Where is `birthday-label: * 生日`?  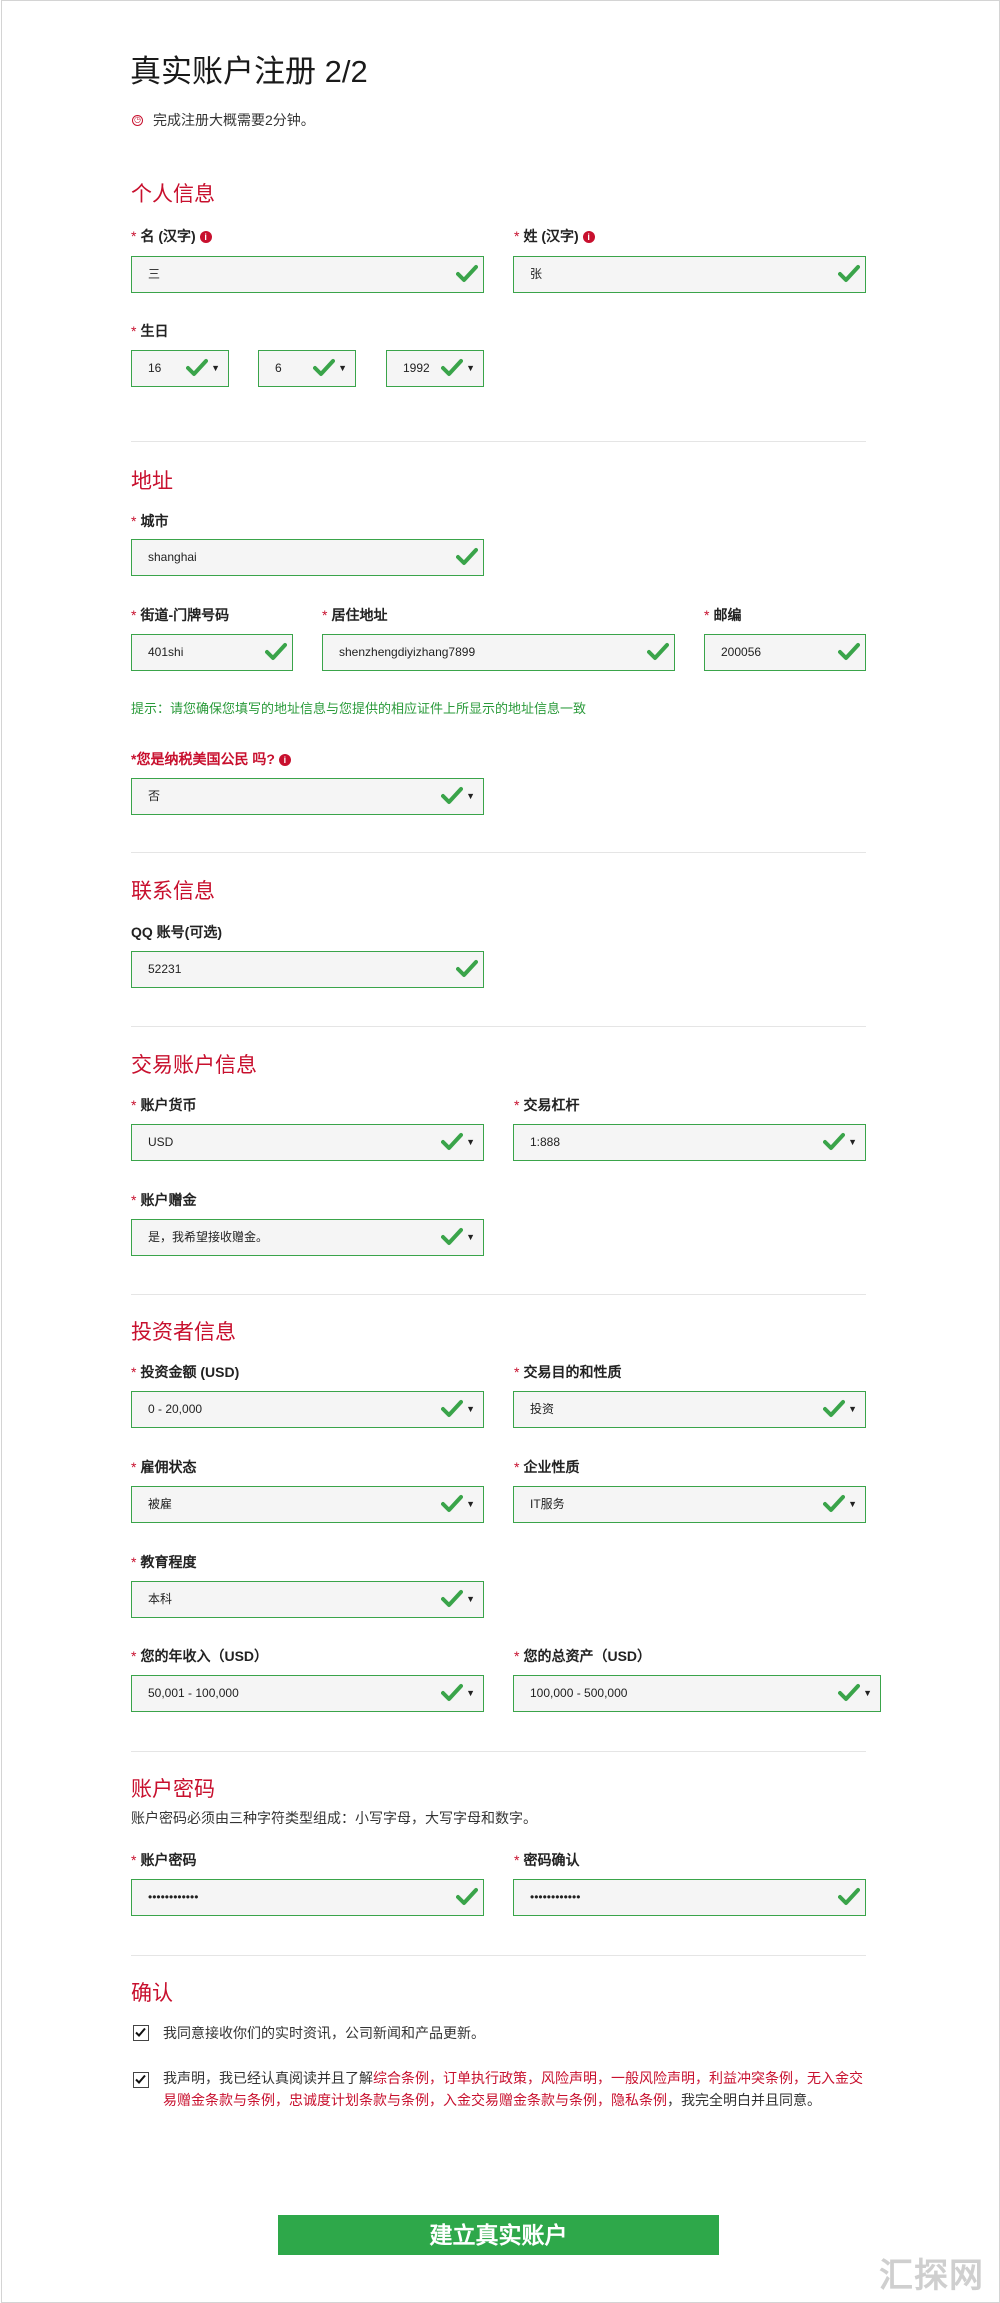
birthday-label: * 生日 is located at coordinates (150, 331).